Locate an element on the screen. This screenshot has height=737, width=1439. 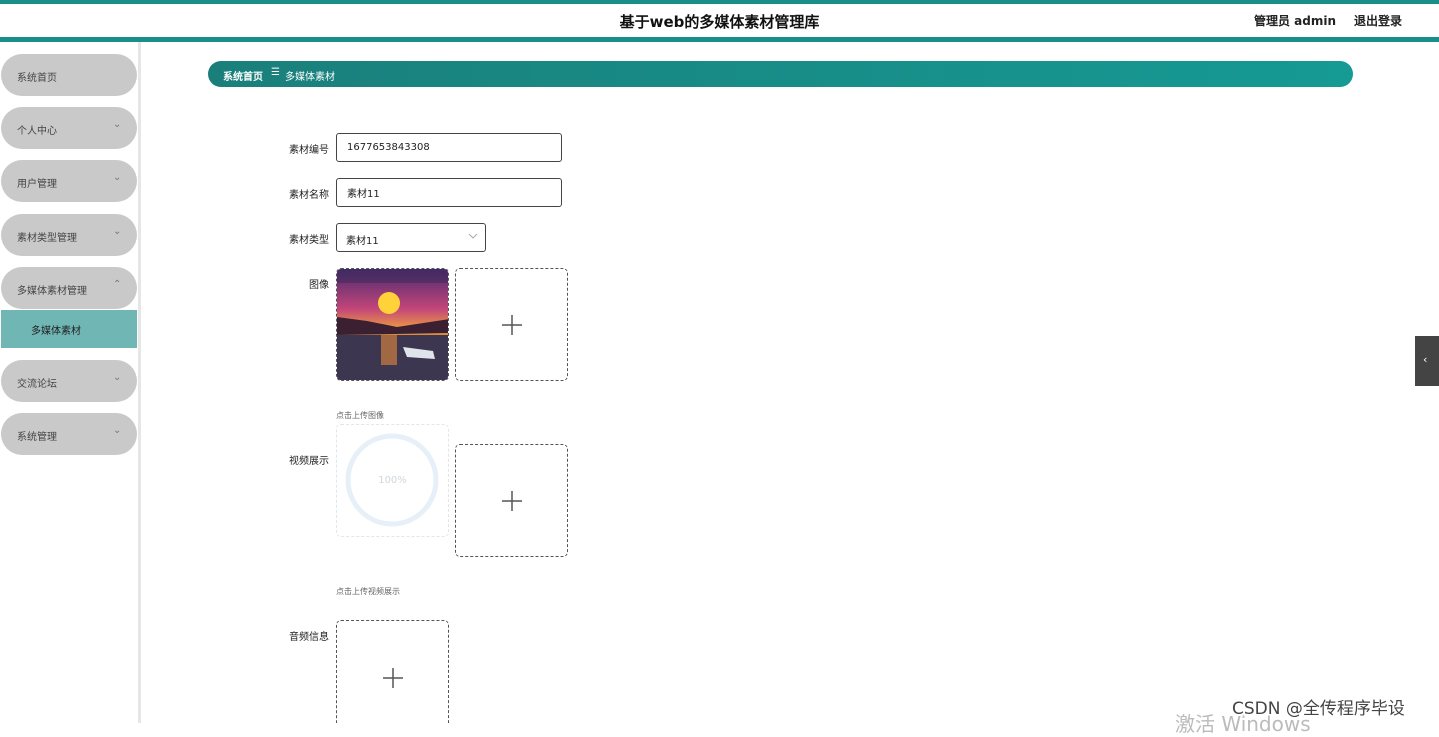
breadcrumb-current: 多媒体素材 is located at coordinates (310, 77).